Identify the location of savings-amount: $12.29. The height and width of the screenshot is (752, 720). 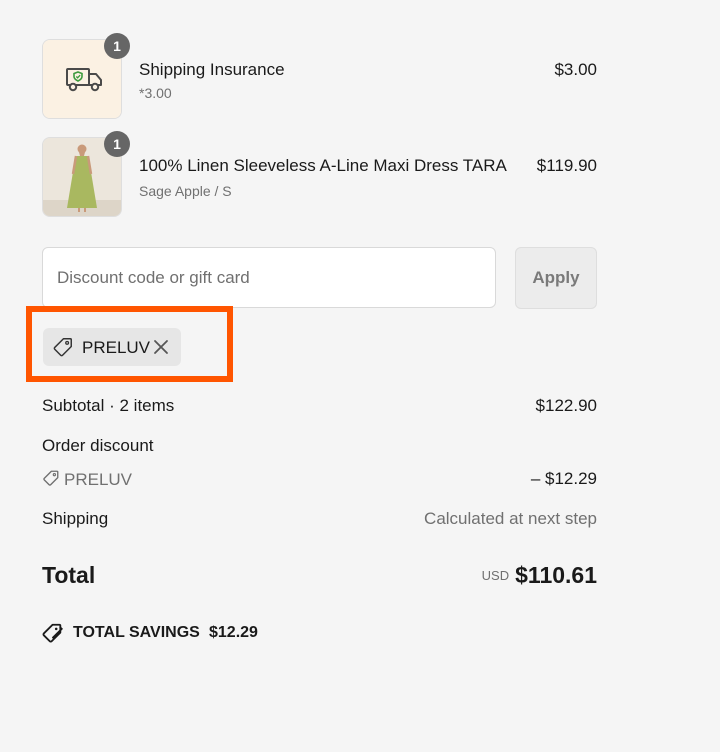
(233, 632).